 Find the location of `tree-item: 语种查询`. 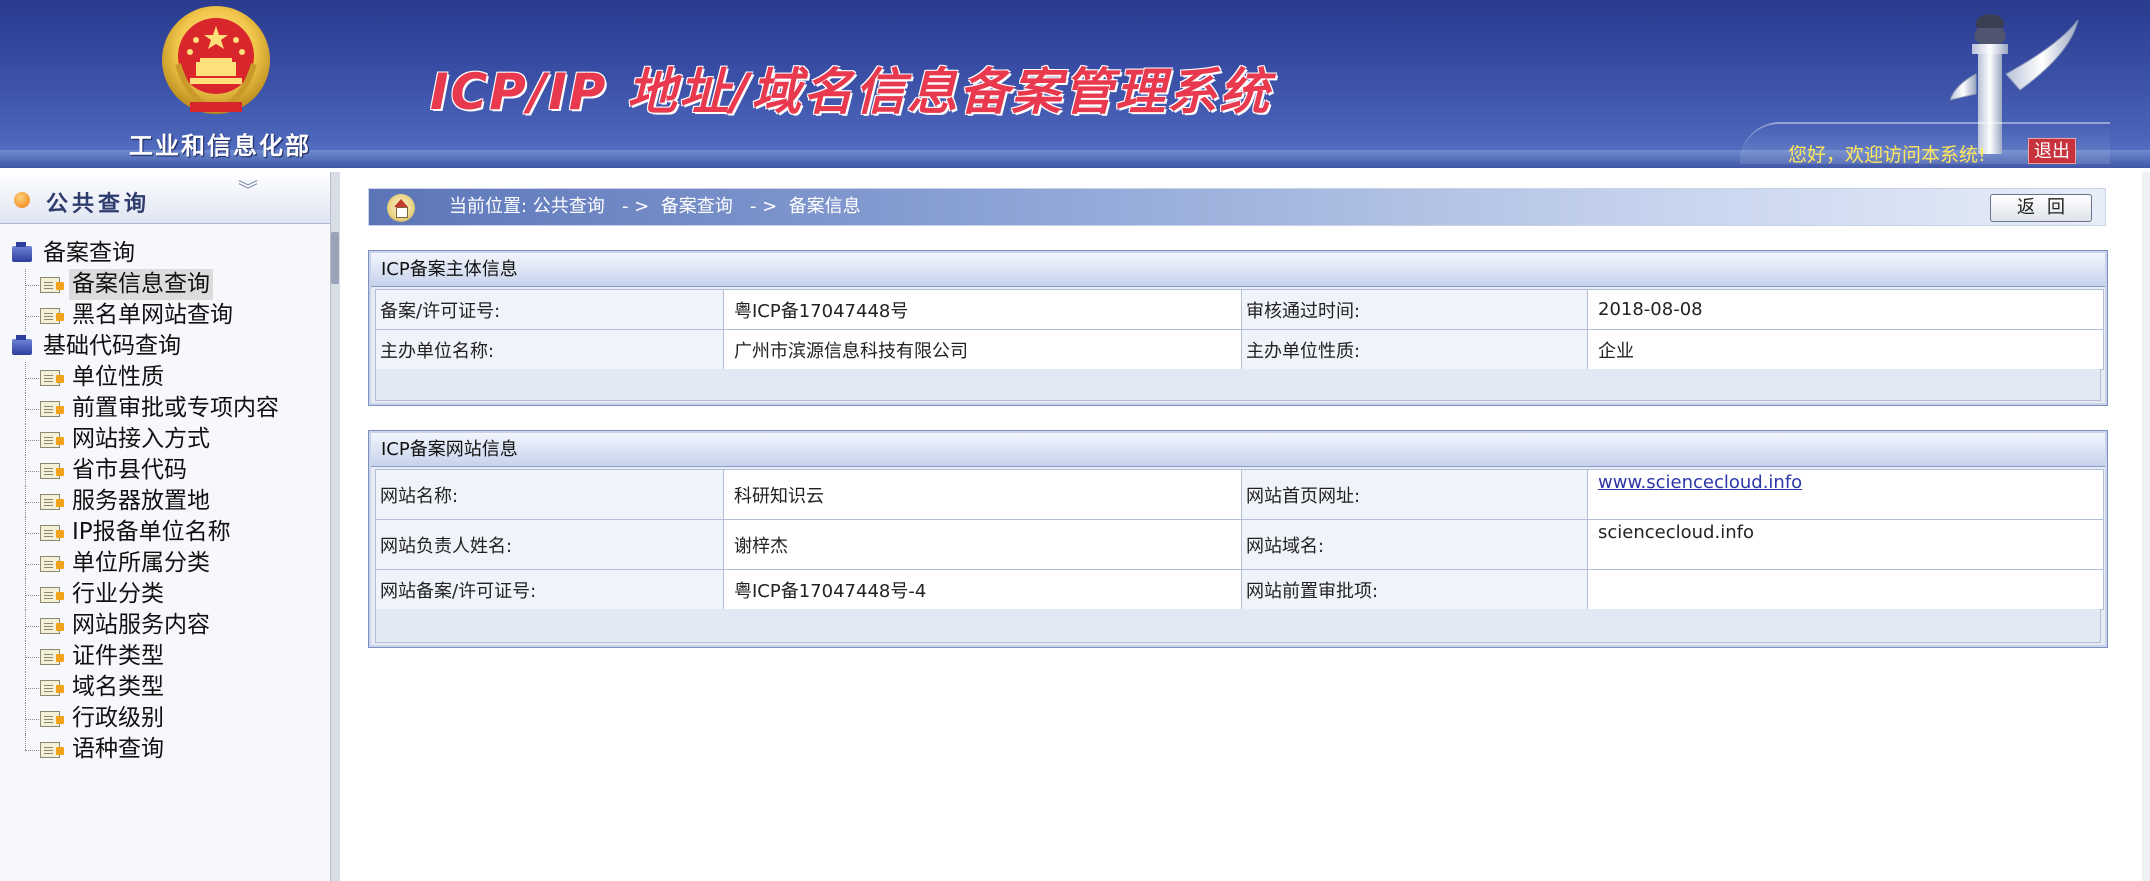

tree-item: 语种查询 is located at coordinates (165, 749).